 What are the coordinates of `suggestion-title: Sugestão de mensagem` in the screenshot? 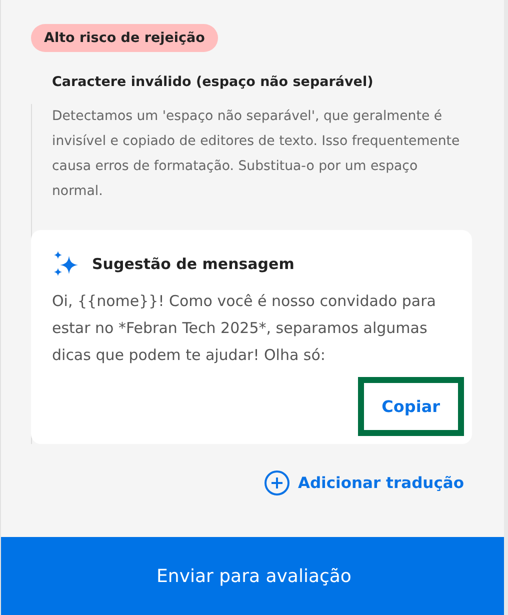 It's located at (193, 264).